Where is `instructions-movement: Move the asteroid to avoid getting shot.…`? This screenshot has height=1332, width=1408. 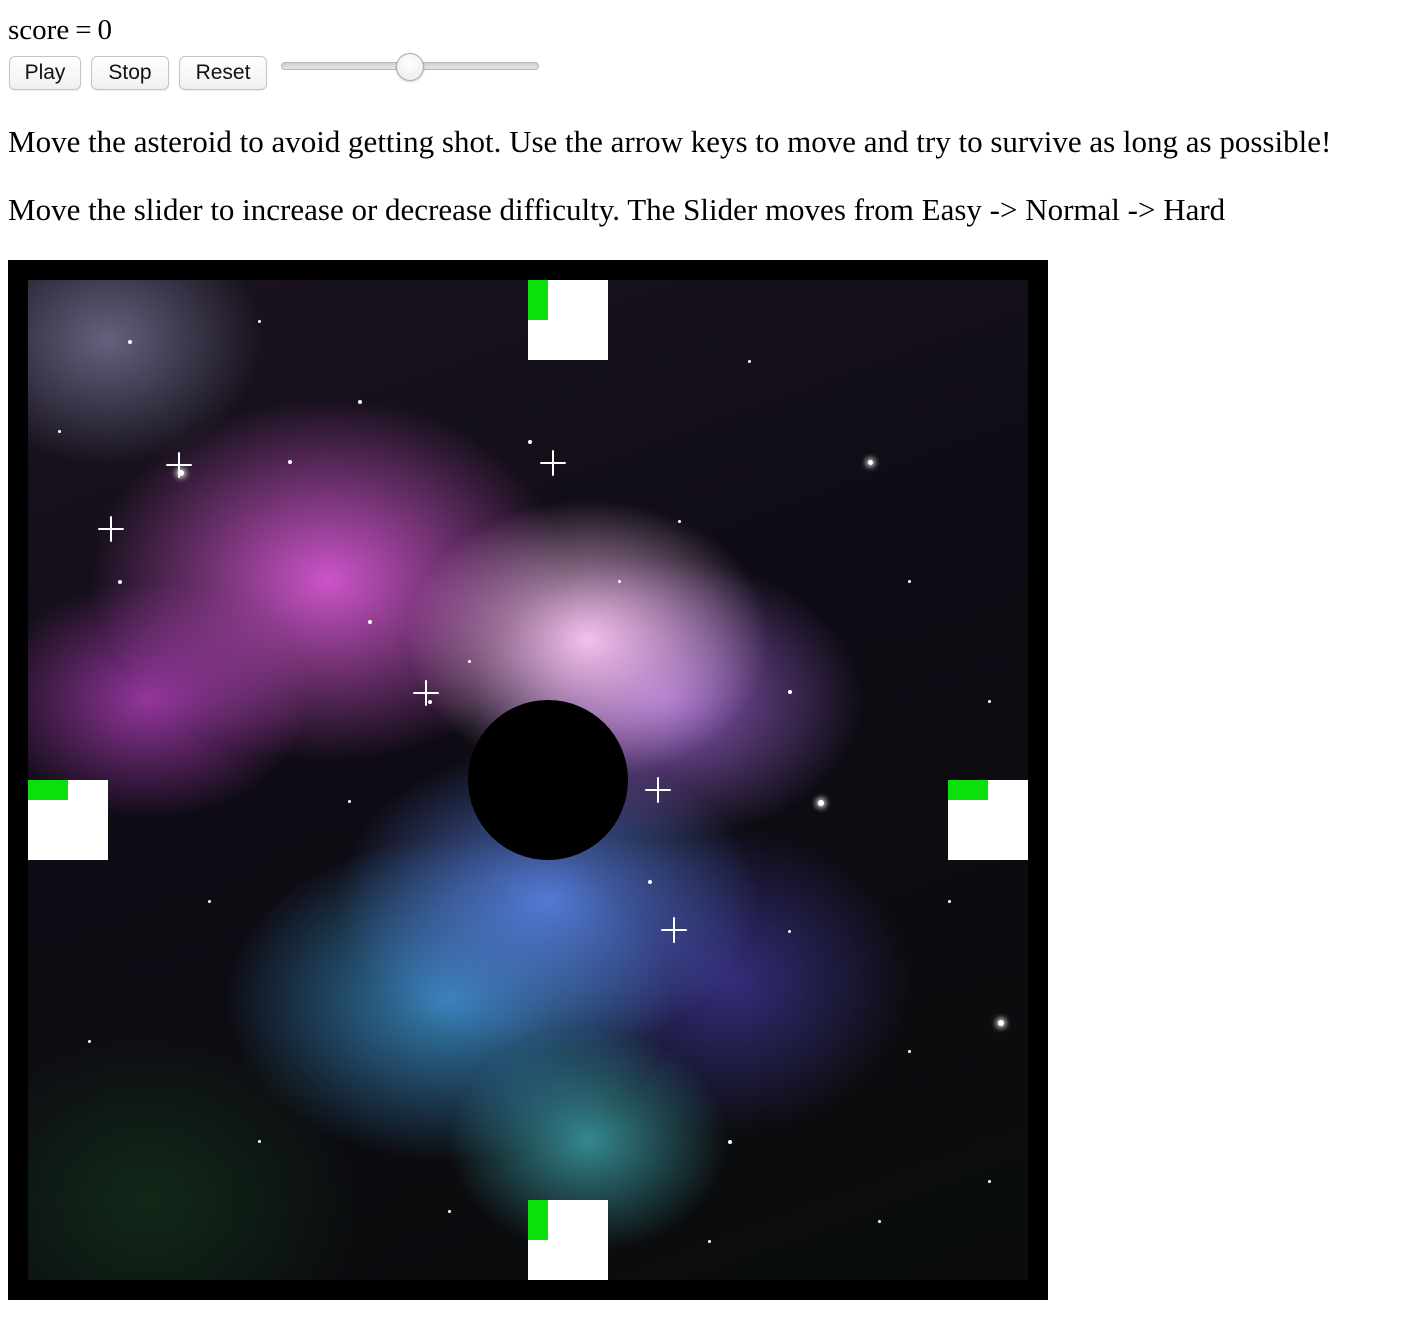 instructions-movement: Move the asteroid to avoid getting shot.… is located at coordinates (670, 141).